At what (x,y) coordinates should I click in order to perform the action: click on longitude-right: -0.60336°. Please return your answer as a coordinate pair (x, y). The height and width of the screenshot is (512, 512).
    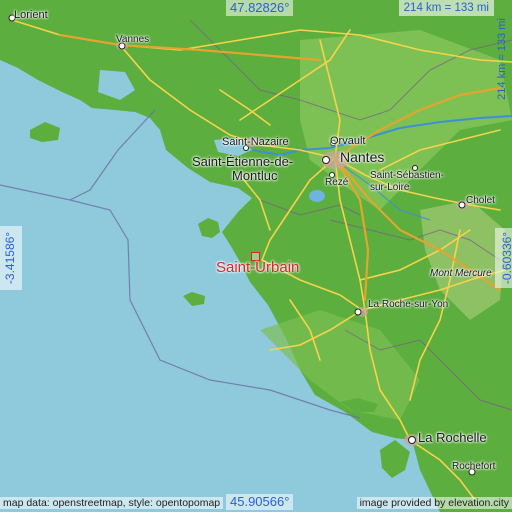
    Looking at the image, I should click on (503, 258).